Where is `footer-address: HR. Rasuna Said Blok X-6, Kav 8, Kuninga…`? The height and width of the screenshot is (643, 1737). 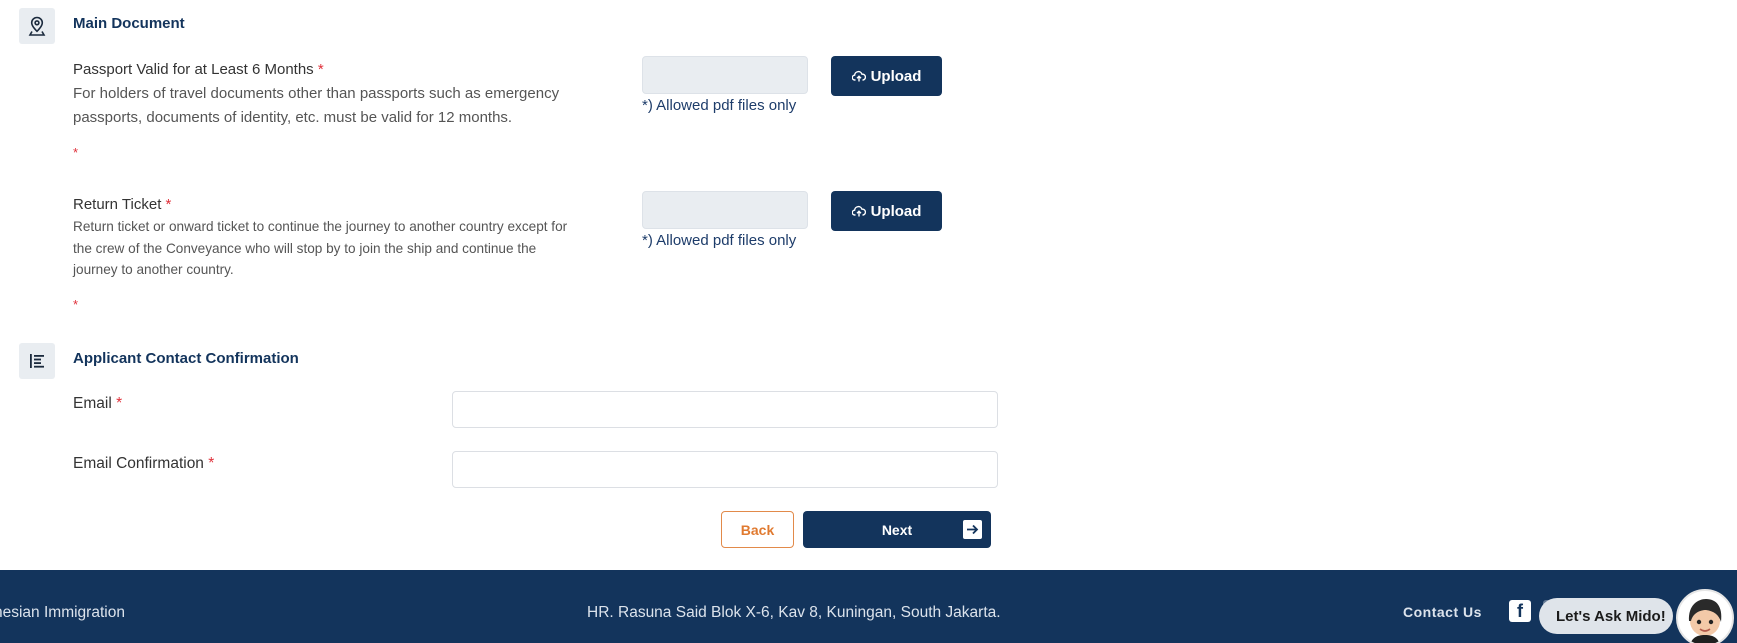
footer-address: HR. Rasuna Said Blok X-6, Kav 8, Kuninga… is located at coordinates (794, 612).